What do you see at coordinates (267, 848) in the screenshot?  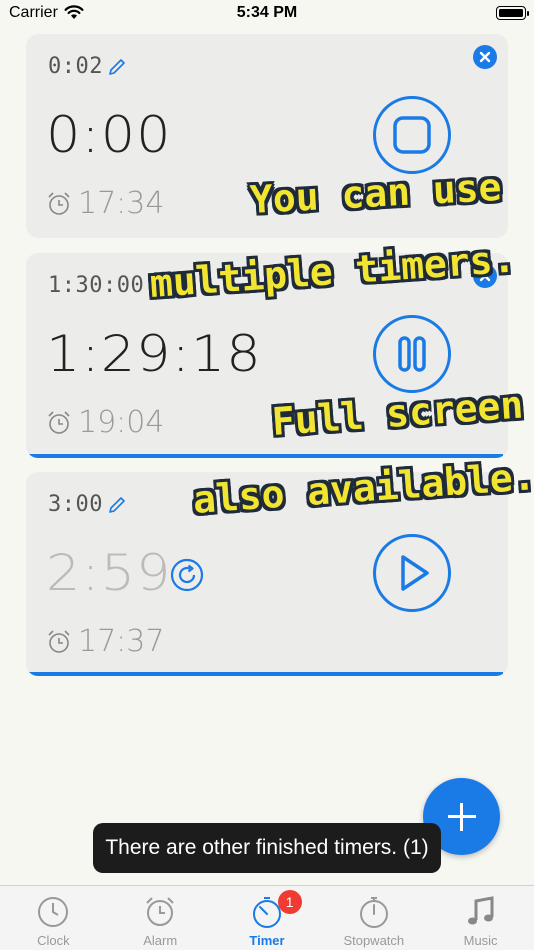 I see `toast-message: There are other finished timers. (1)` at bounding box center [267, 848].